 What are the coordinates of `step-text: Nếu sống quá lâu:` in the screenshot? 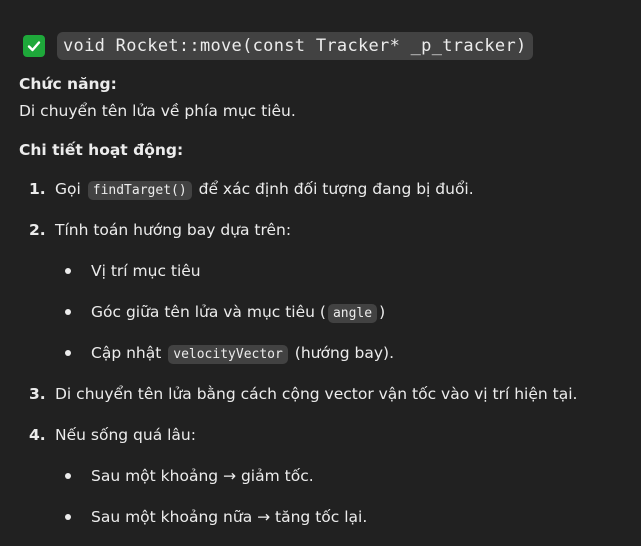 It's located at (125, 434).